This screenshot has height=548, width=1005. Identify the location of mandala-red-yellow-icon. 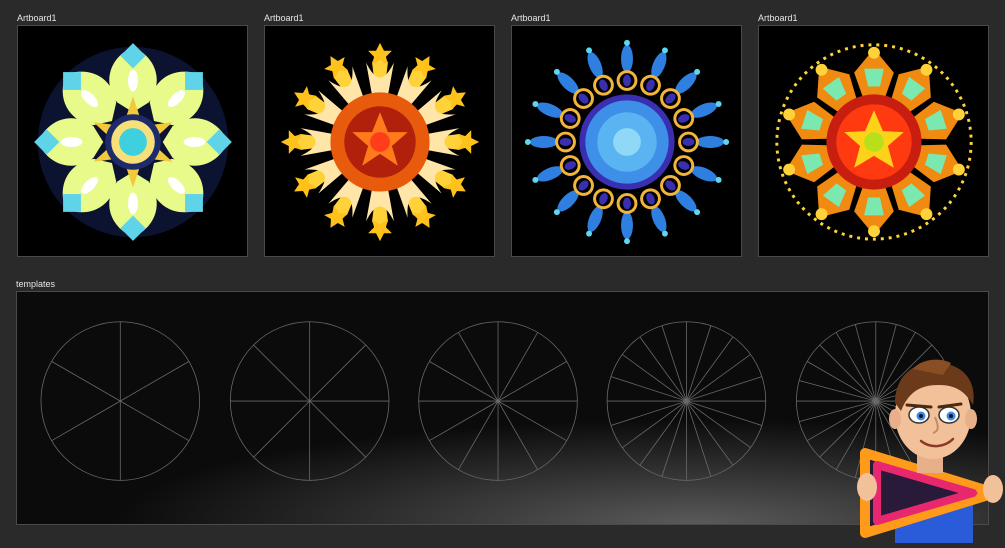
(874, 142).